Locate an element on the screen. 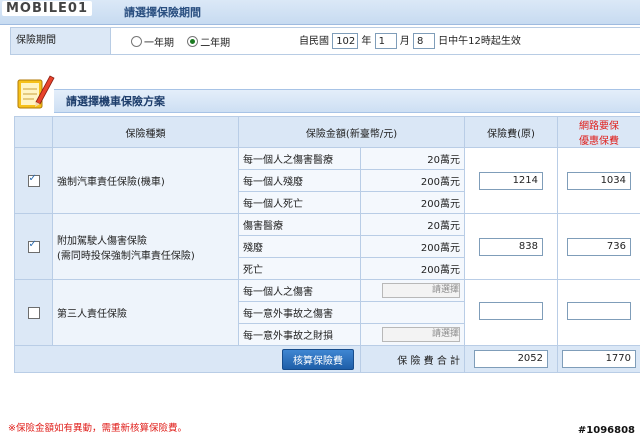  row2-checkbox is located at coordinates (33, 246).